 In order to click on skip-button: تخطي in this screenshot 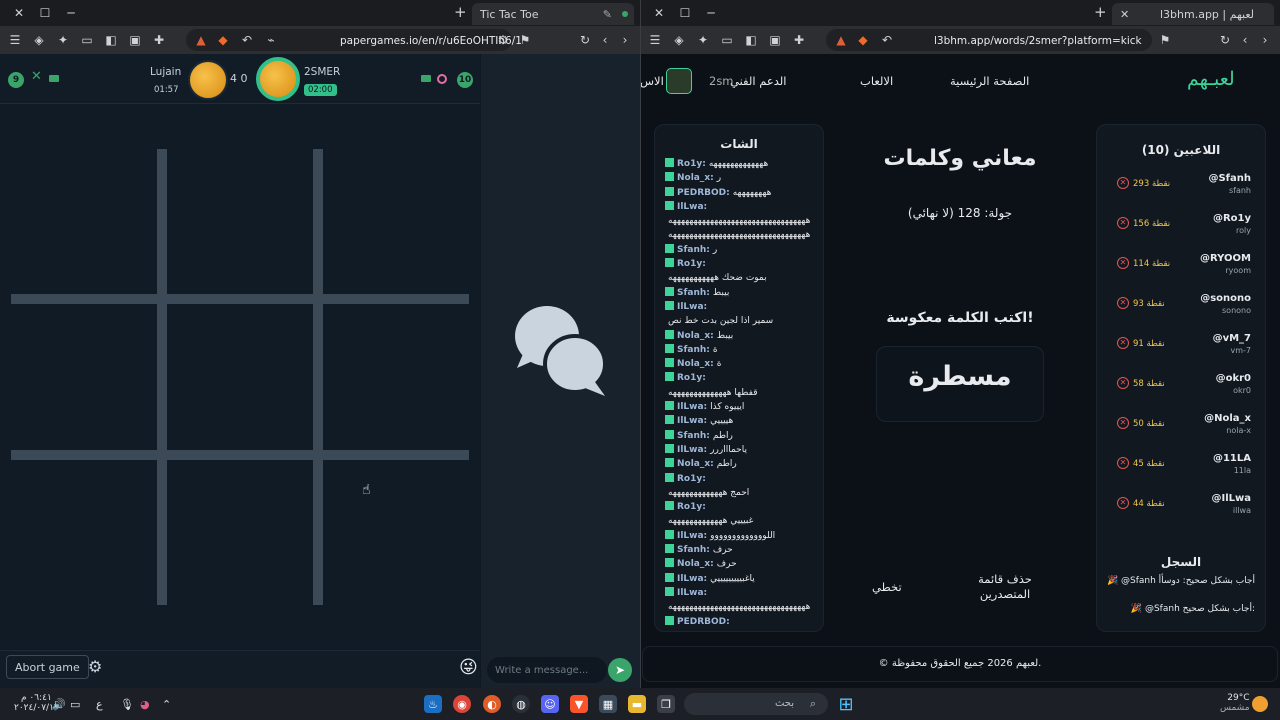, I will do `click(887, 587)`.